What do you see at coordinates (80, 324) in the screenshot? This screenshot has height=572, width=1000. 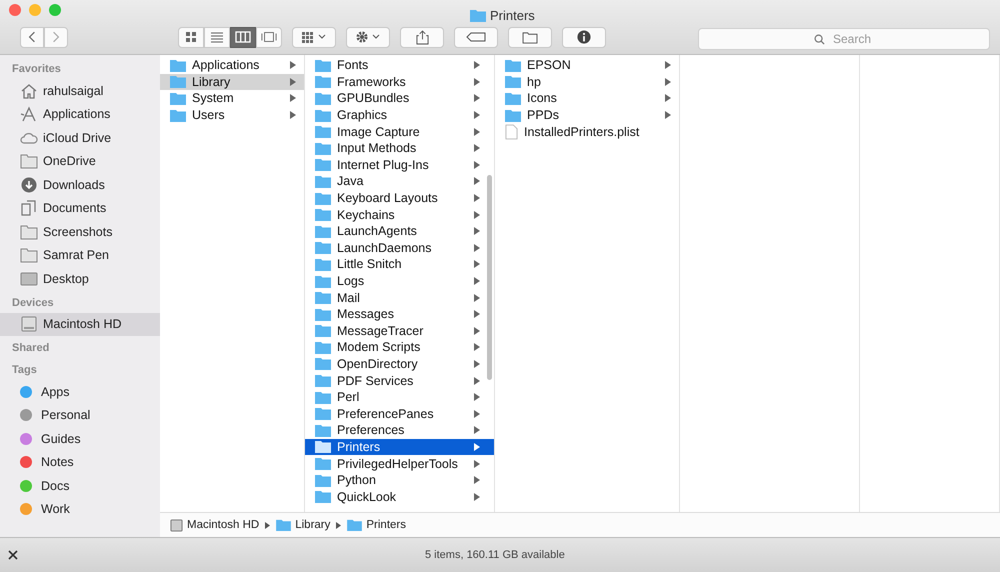 I see `sidebar-item: Macintosh HD` at bounding box center [80, 324].